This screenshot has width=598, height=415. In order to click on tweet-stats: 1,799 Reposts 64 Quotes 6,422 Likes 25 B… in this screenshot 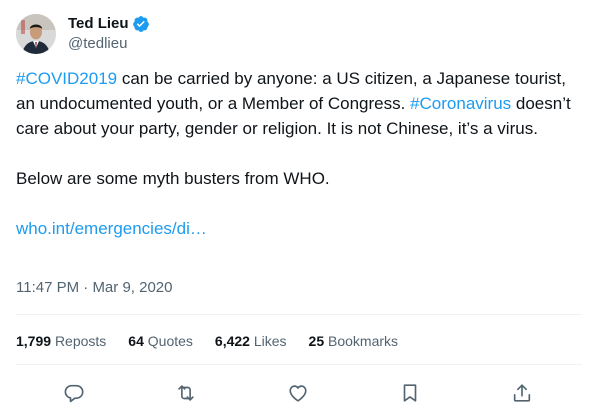, I will do `click(218, 341)`.